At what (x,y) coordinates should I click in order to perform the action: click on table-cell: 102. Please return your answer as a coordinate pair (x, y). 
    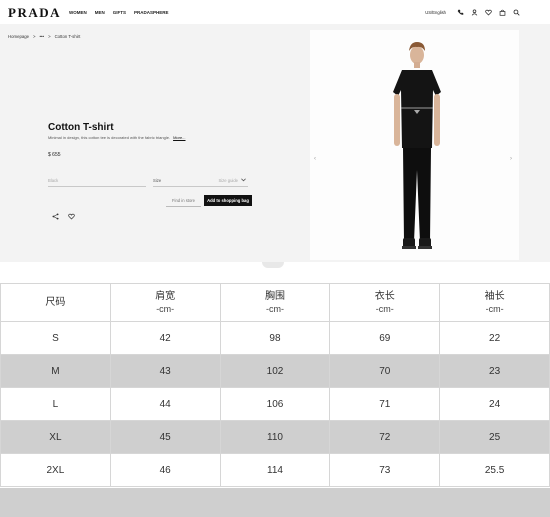
    Looking at the image, I should click on (275, 371).